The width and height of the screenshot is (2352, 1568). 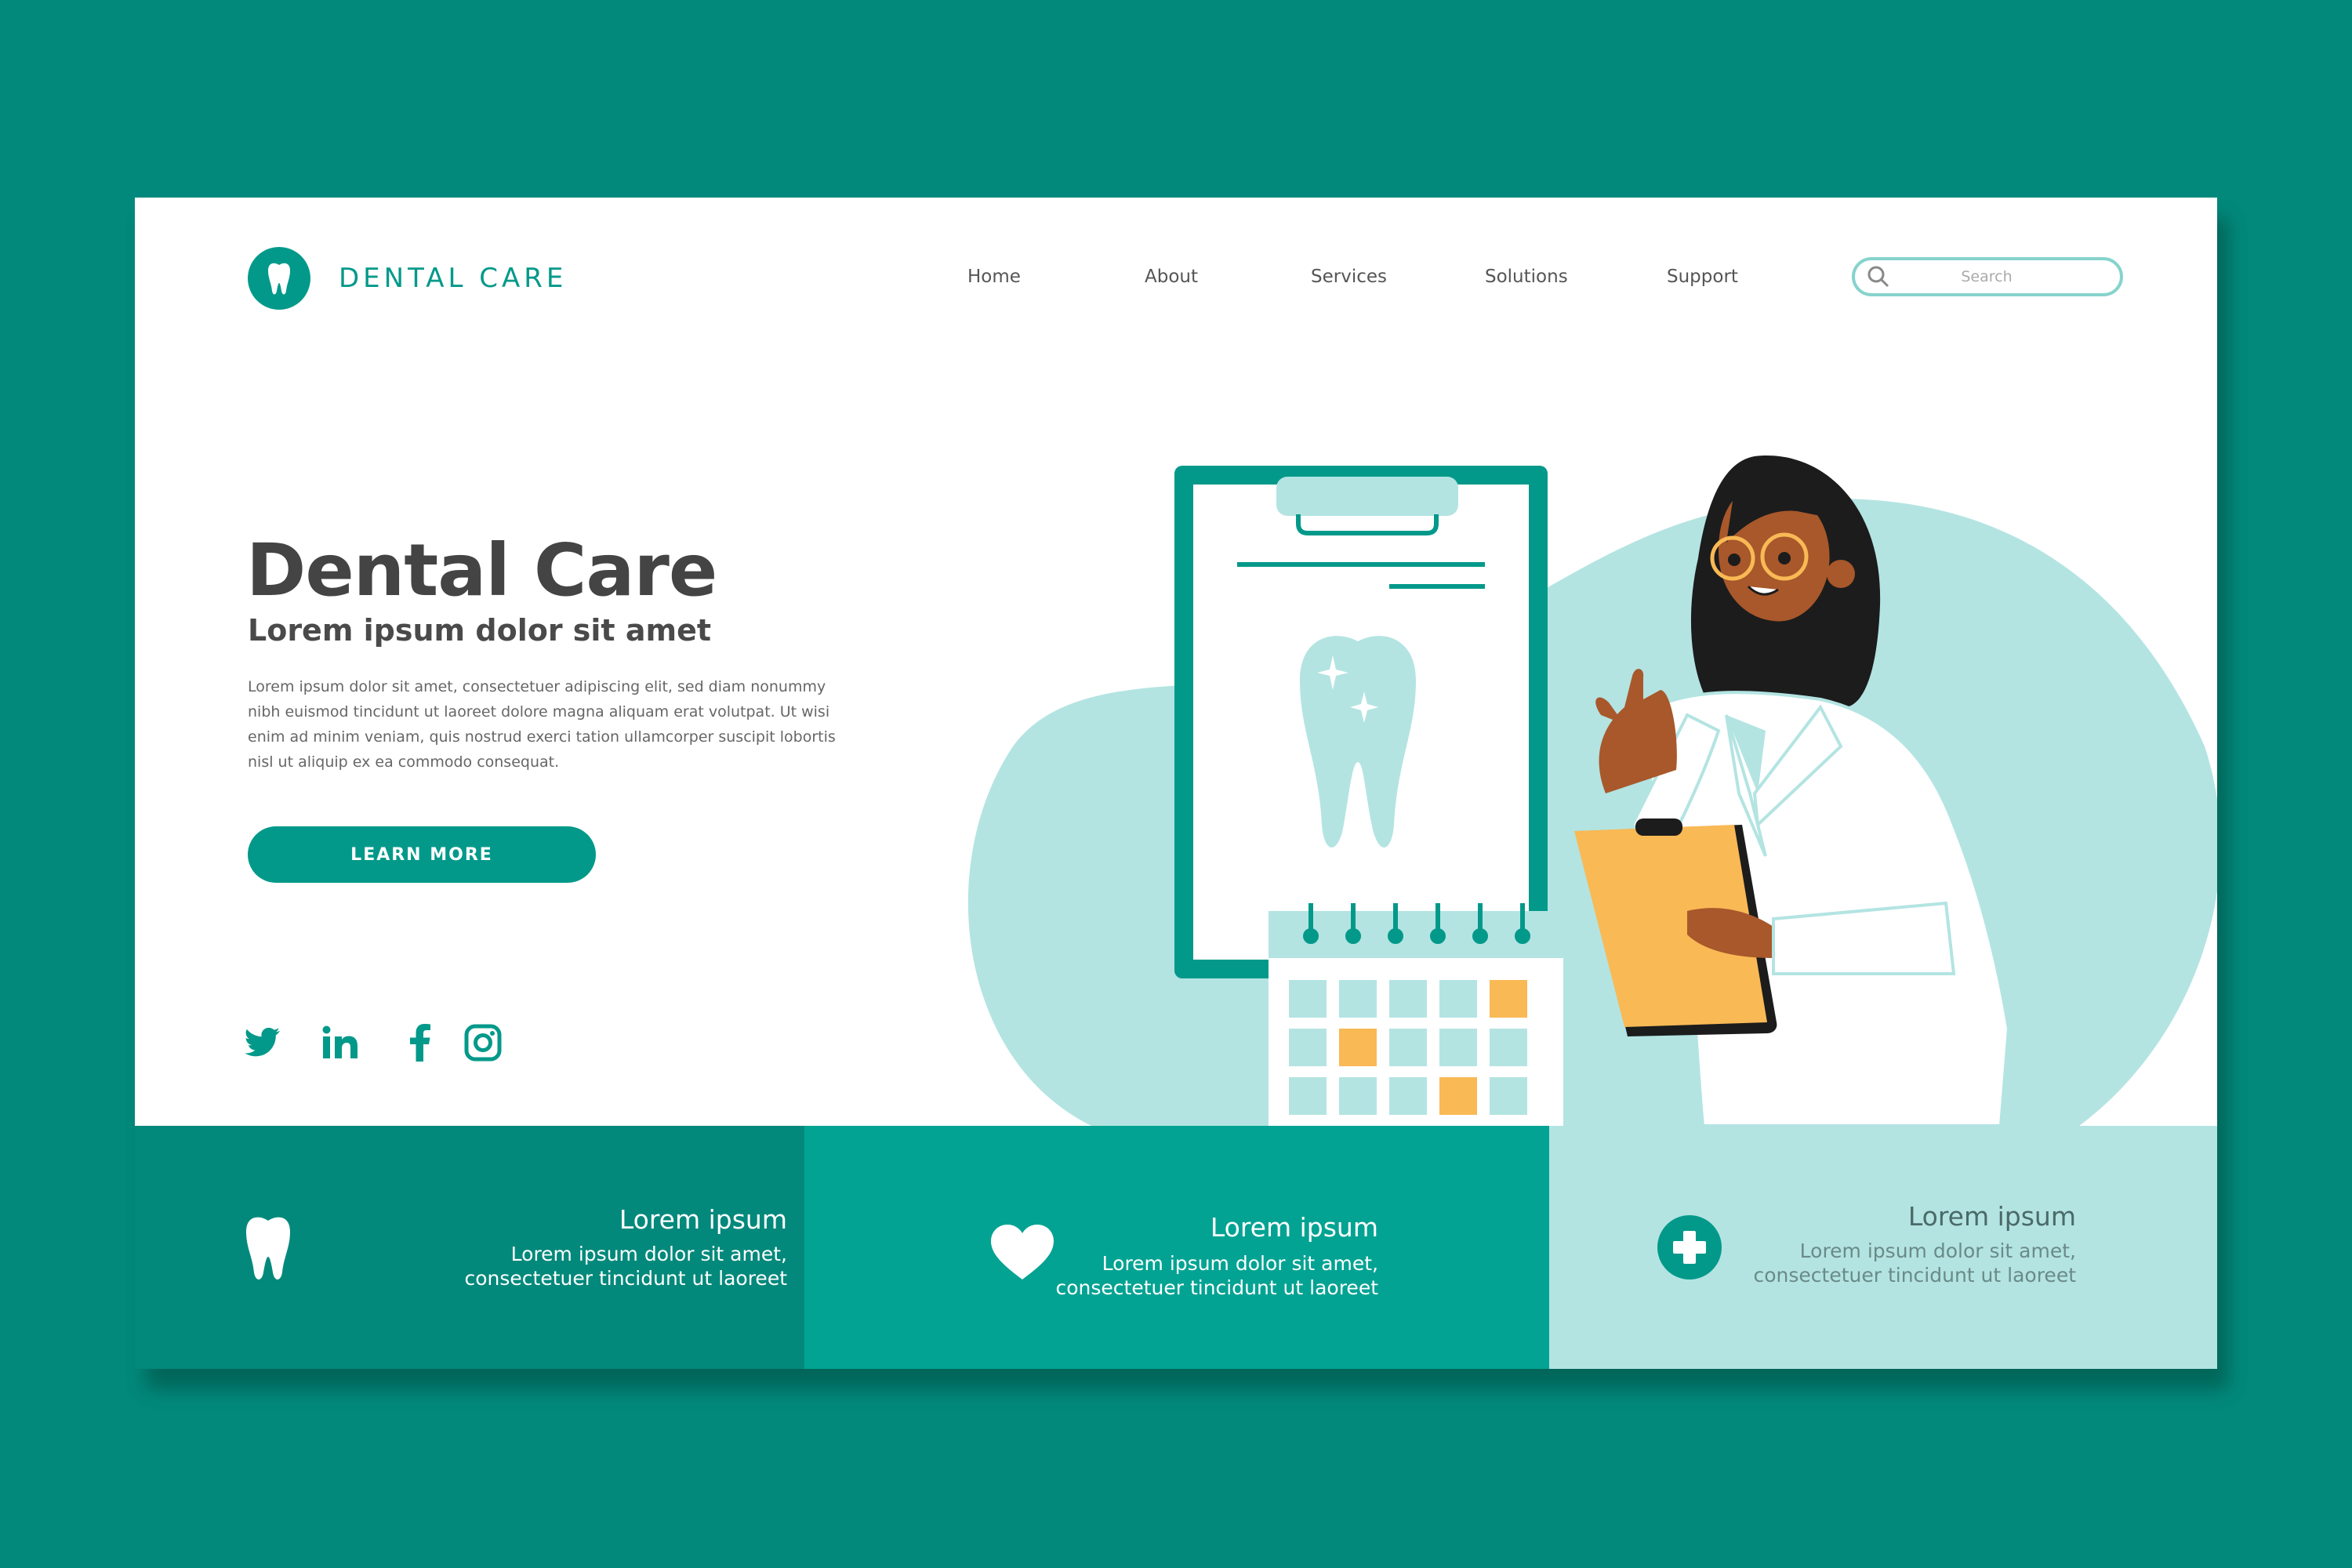 I want to click on twitter-link, so click(x=263, y=1042).